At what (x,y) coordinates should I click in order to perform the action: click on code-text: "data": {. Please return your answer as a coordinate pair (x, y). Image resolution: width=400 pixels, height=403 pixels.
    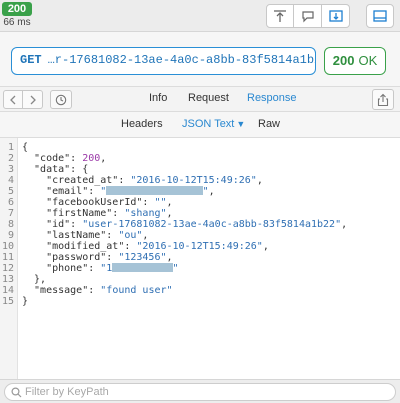
    Looking at the image, I should click on (55, 169).